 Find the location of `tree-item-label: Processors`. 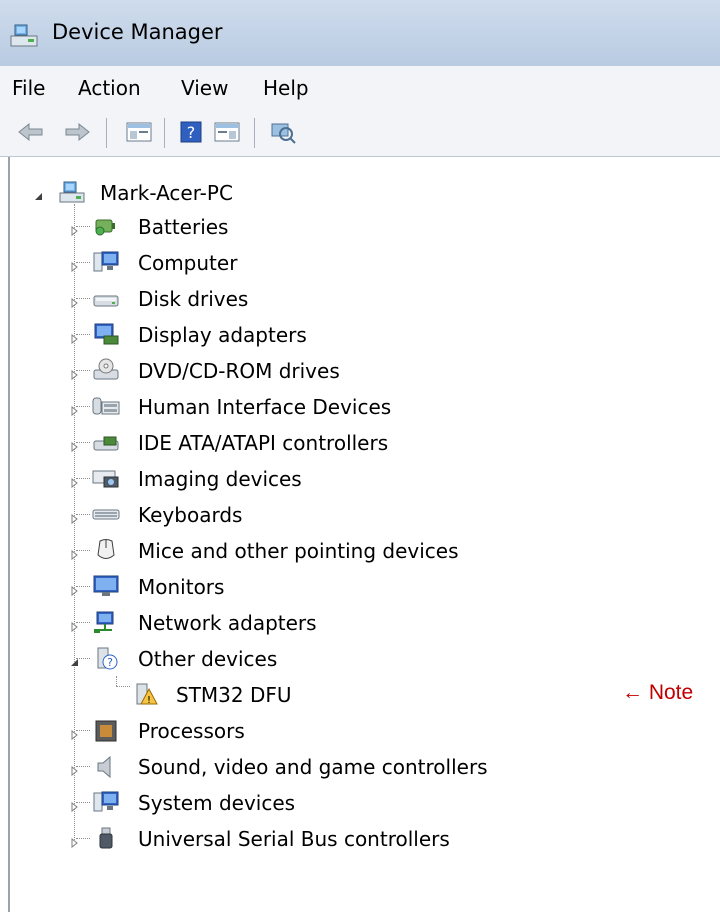

tree-item-label: Processors is located at coordinates (191, 731).